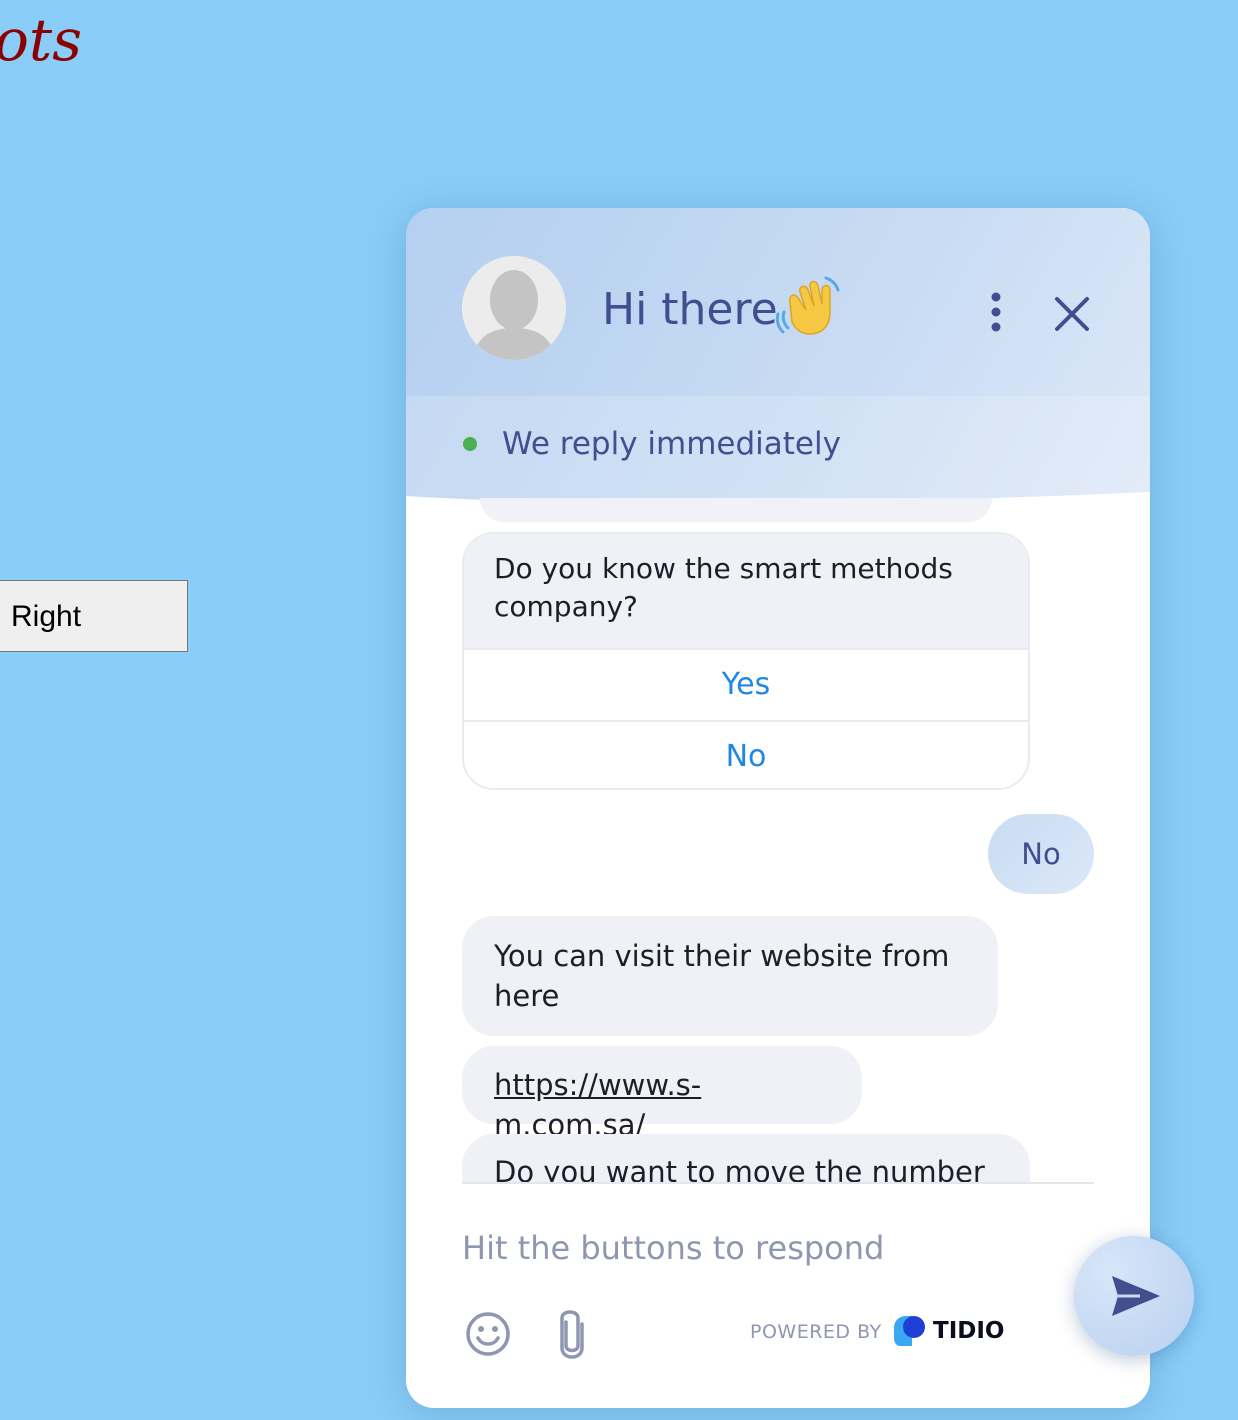 Image resolution: width=1238 pixels, height=1420 pixels. I want to click on option-yes-button: Yes, so click(746, 684).